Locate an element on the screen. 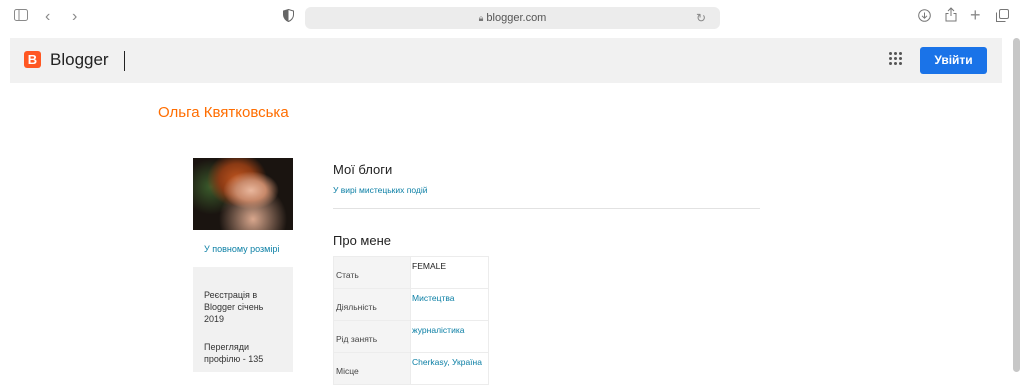 The width and height of the screenshot is (1024, 385). privacy-shield-icon is located at coordinates (288, 17).